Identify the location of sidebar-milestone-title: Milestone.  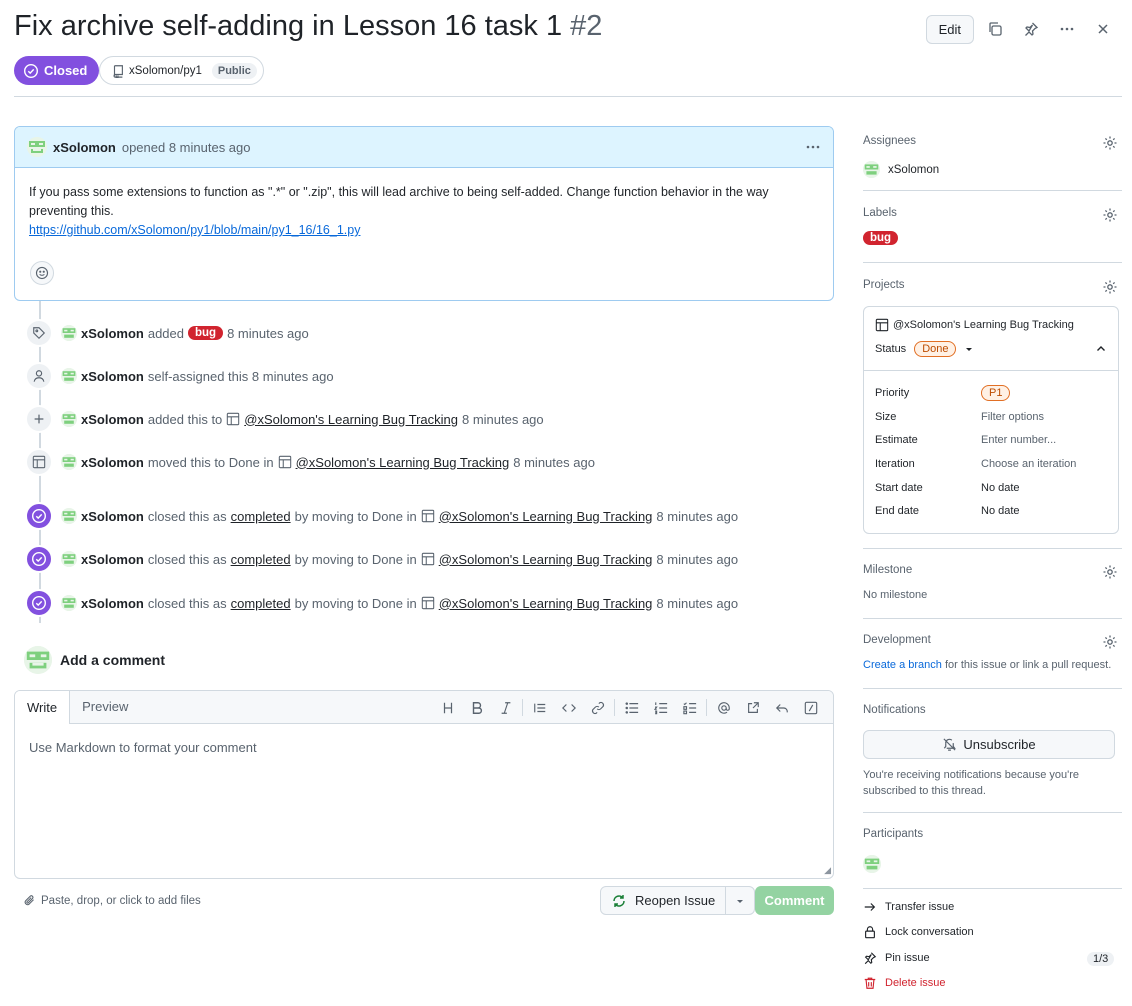
(992, 570).